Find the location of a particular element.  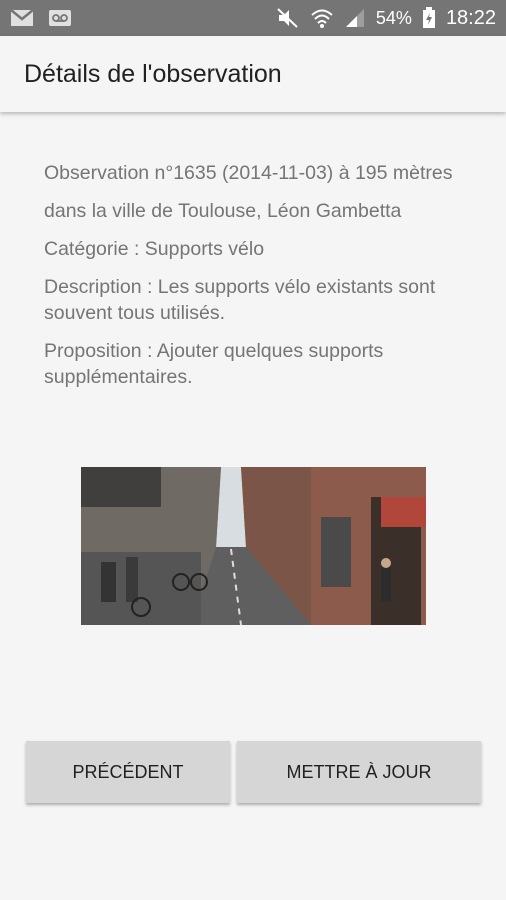

category-line: Catégorie : Supports vélo is located at coordinates (154, 249).